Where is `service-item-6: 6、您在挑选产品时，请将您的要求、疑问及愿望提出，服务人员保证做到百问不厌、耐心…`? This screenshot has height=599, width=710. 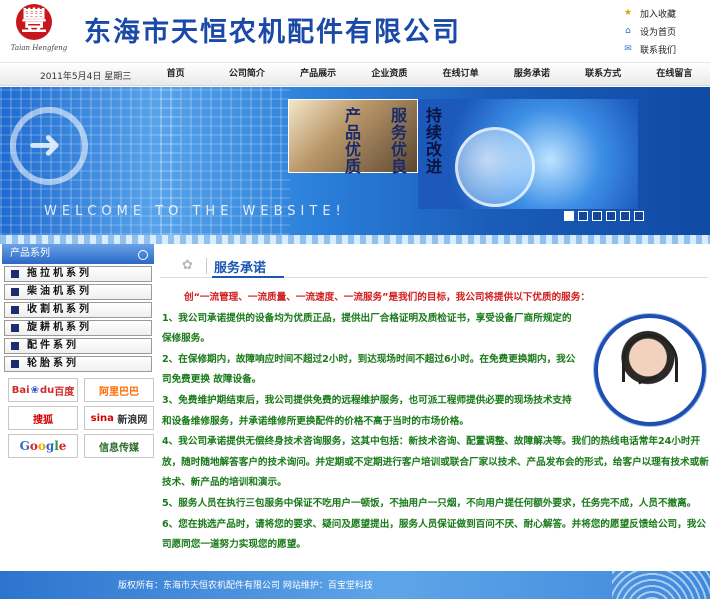 service-item-6: 6、您在挑选产品时，请将您的要求、疑问及愿望提出，服务人员保证做到百问不厌、耐心… is located at coordinates (434, 534).